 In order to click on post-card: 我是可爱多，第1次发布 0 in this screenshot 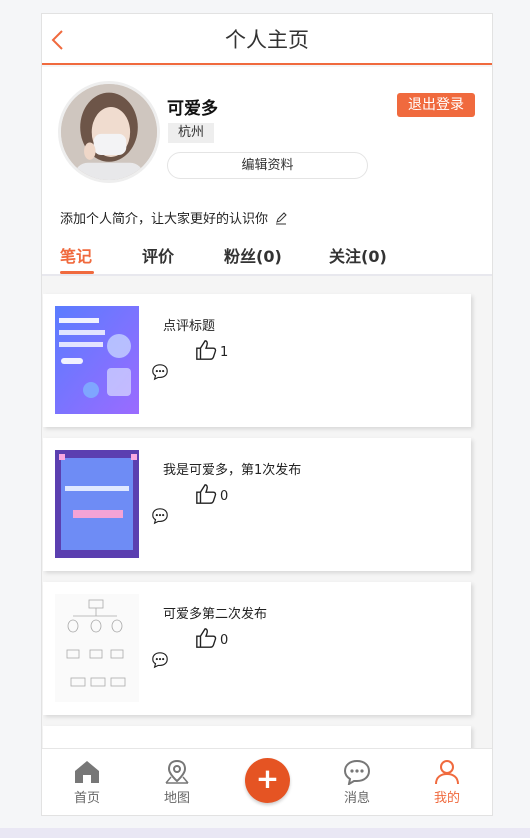, I will do `click(257, 504)`.